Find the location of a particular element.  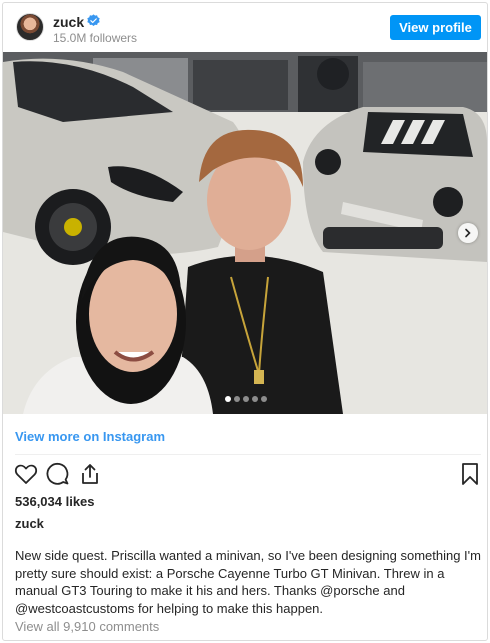

chevron-right-icon is located at coordinates (468, 233).